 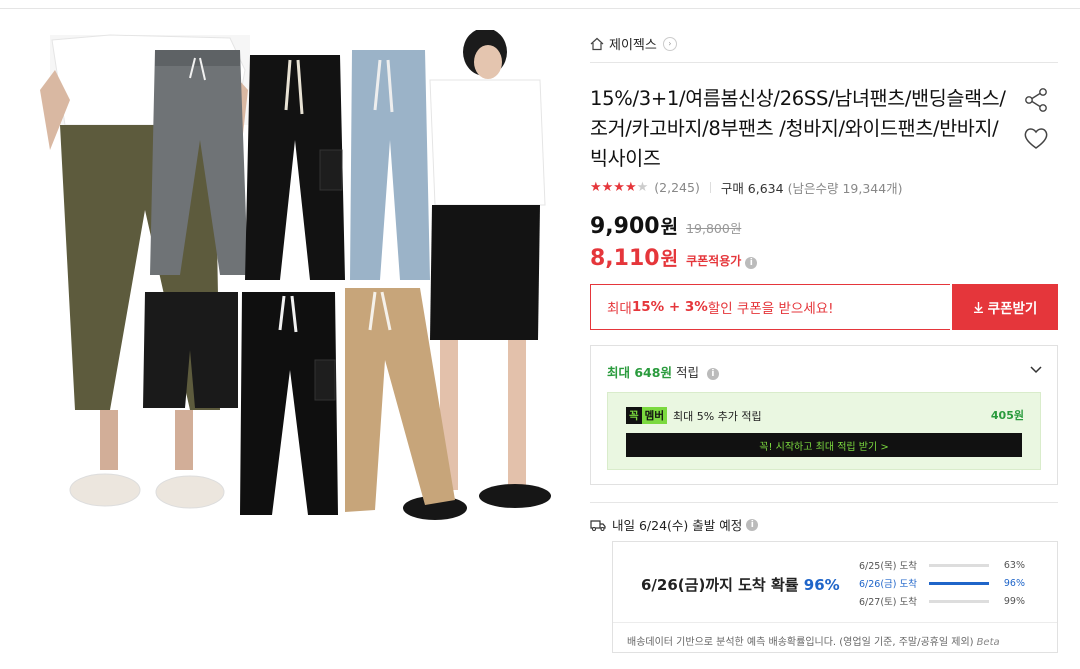 I want to click on heart-icon, so click(x=1036, y=138).